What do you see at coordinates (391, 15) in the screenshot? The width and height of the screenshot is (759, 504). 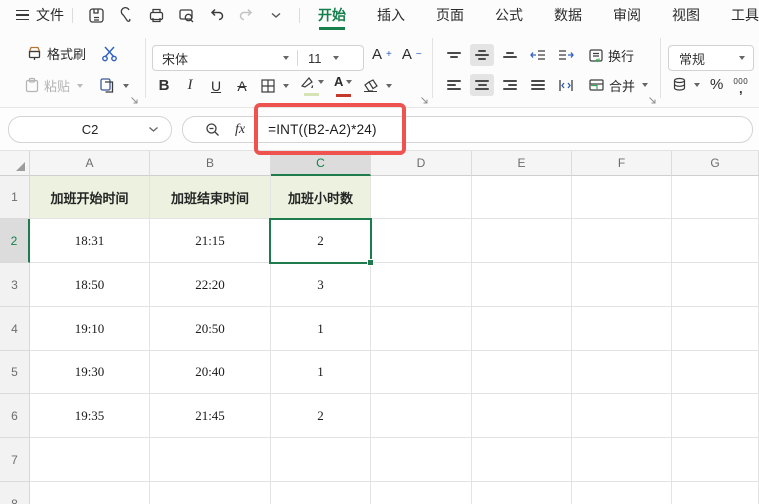 I see `tab-insert: 插入` at bounding box center [391, 15].